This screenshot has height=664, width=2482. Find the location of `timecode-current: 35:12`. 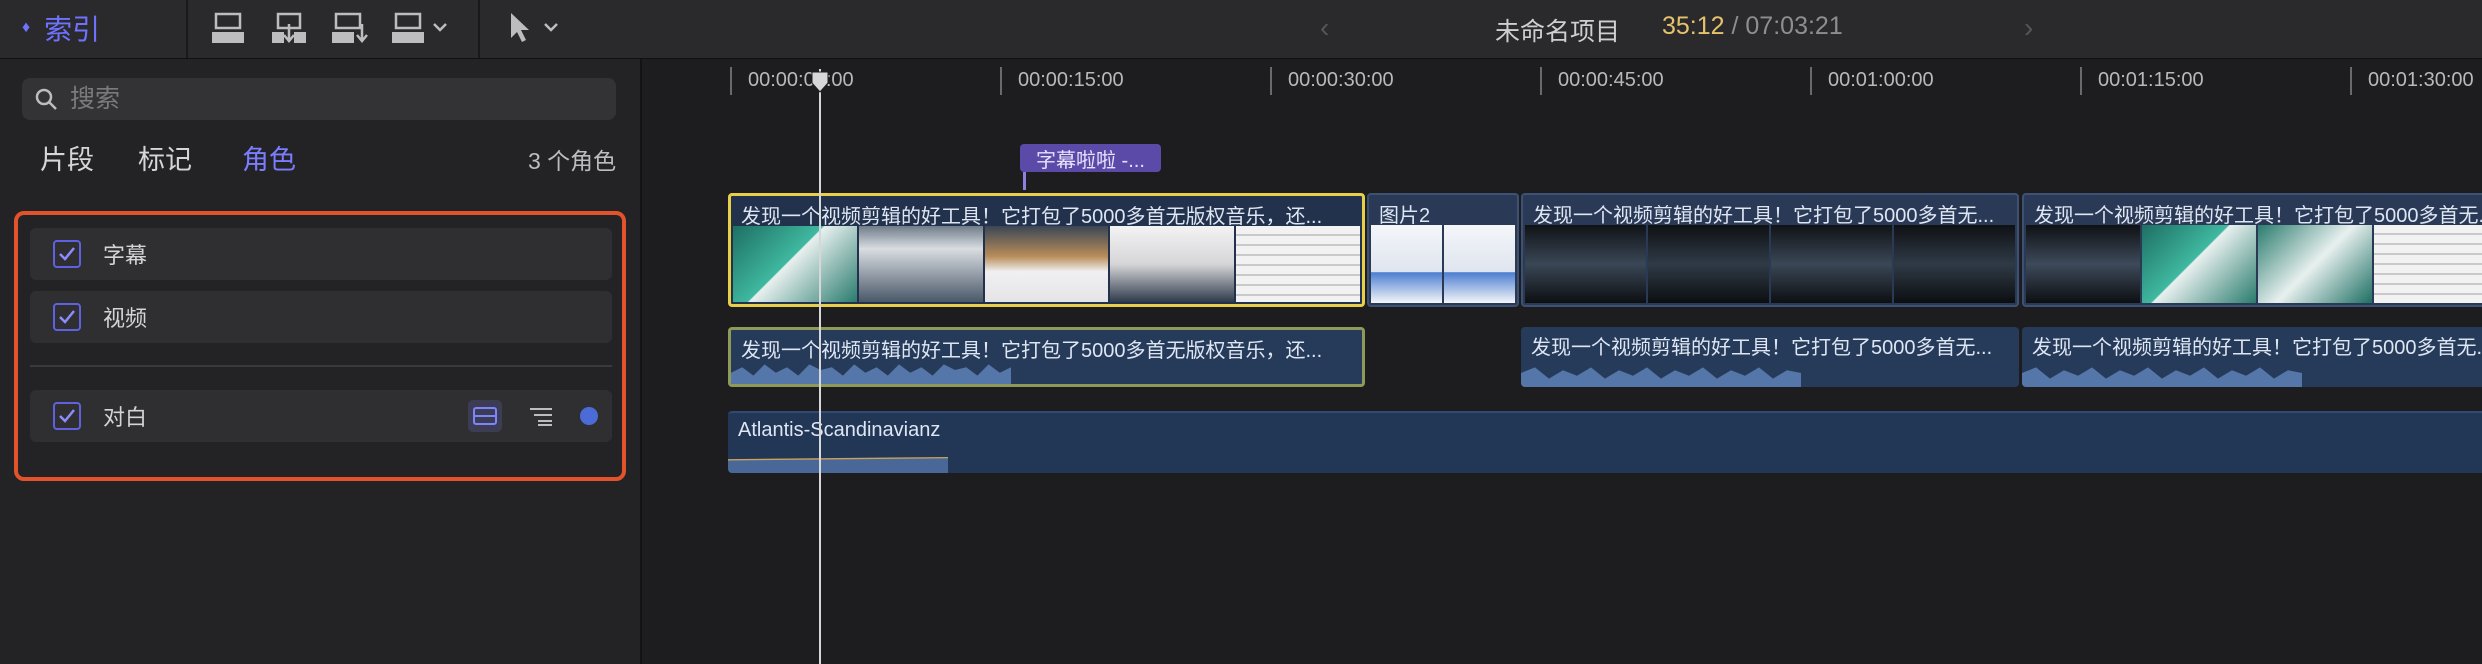

timecode-current: 35:12 is located at coordinates (1693, 26).